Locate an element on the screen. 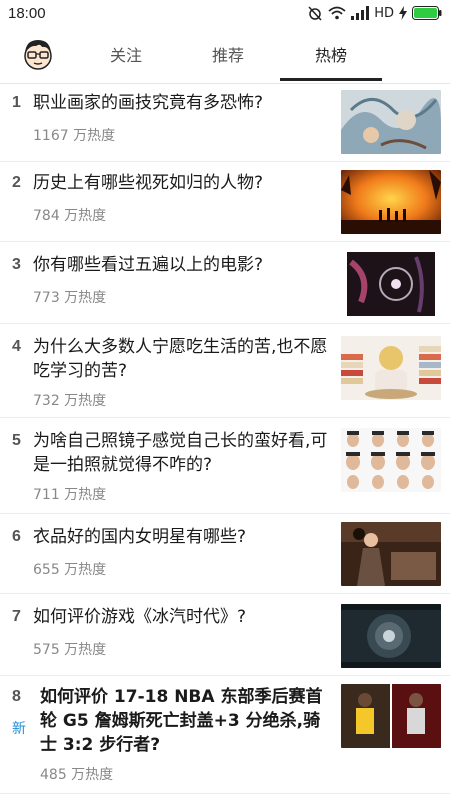  battery-icon is located at coordinates (427, 13).